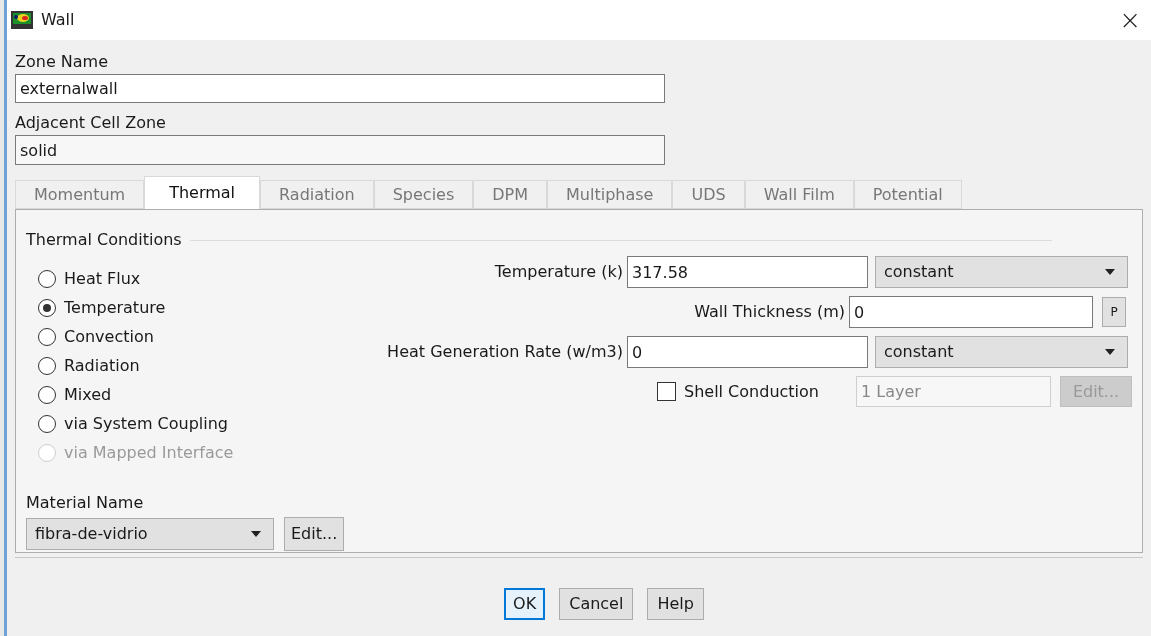  What do you see at coordinates (558, 272) in the screenshot?
I see `field-label: Temperature (k)` at bounding box center [558, 272].